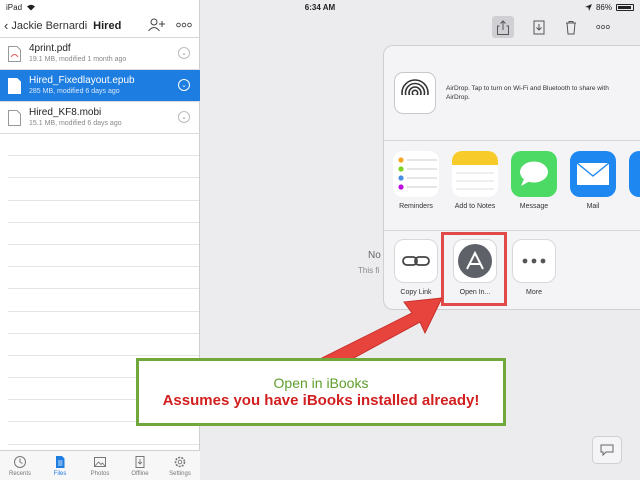  I want to click on status-time: 6:34 AM, so click(320, 7).